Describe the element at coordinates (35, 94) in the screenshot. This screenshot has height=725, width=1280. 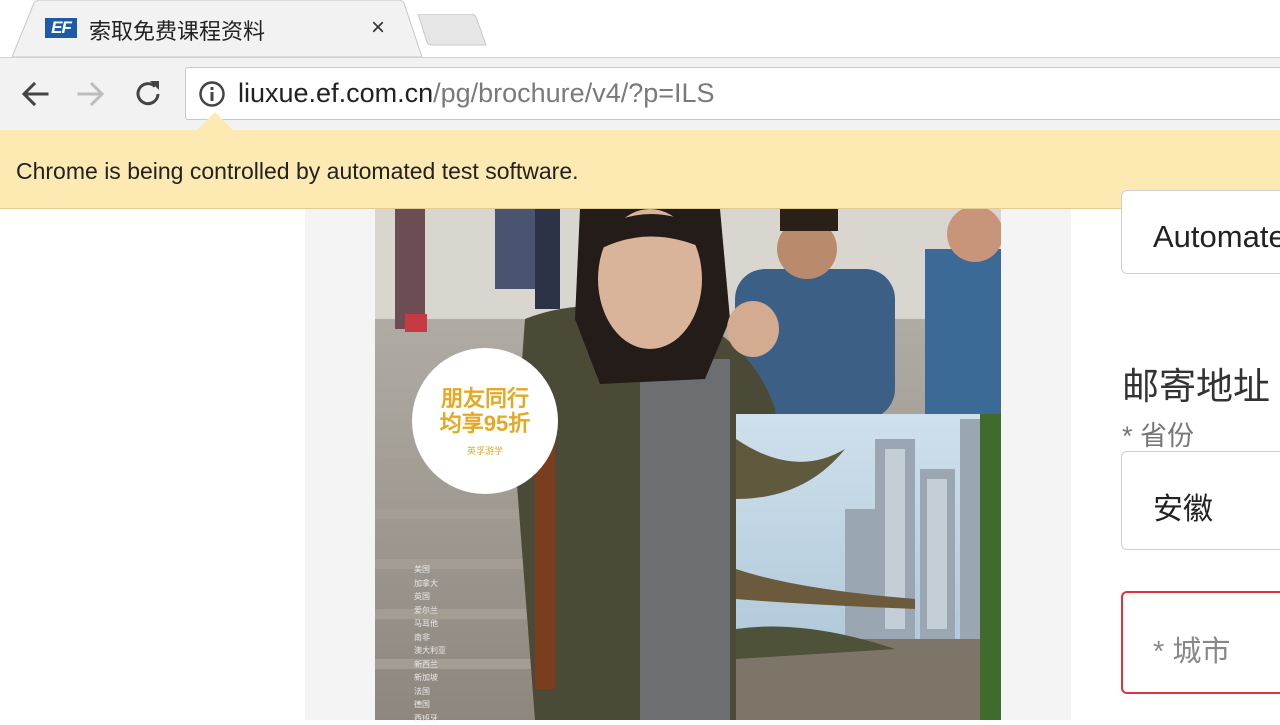
I see `back-arrow-icon` at that location.